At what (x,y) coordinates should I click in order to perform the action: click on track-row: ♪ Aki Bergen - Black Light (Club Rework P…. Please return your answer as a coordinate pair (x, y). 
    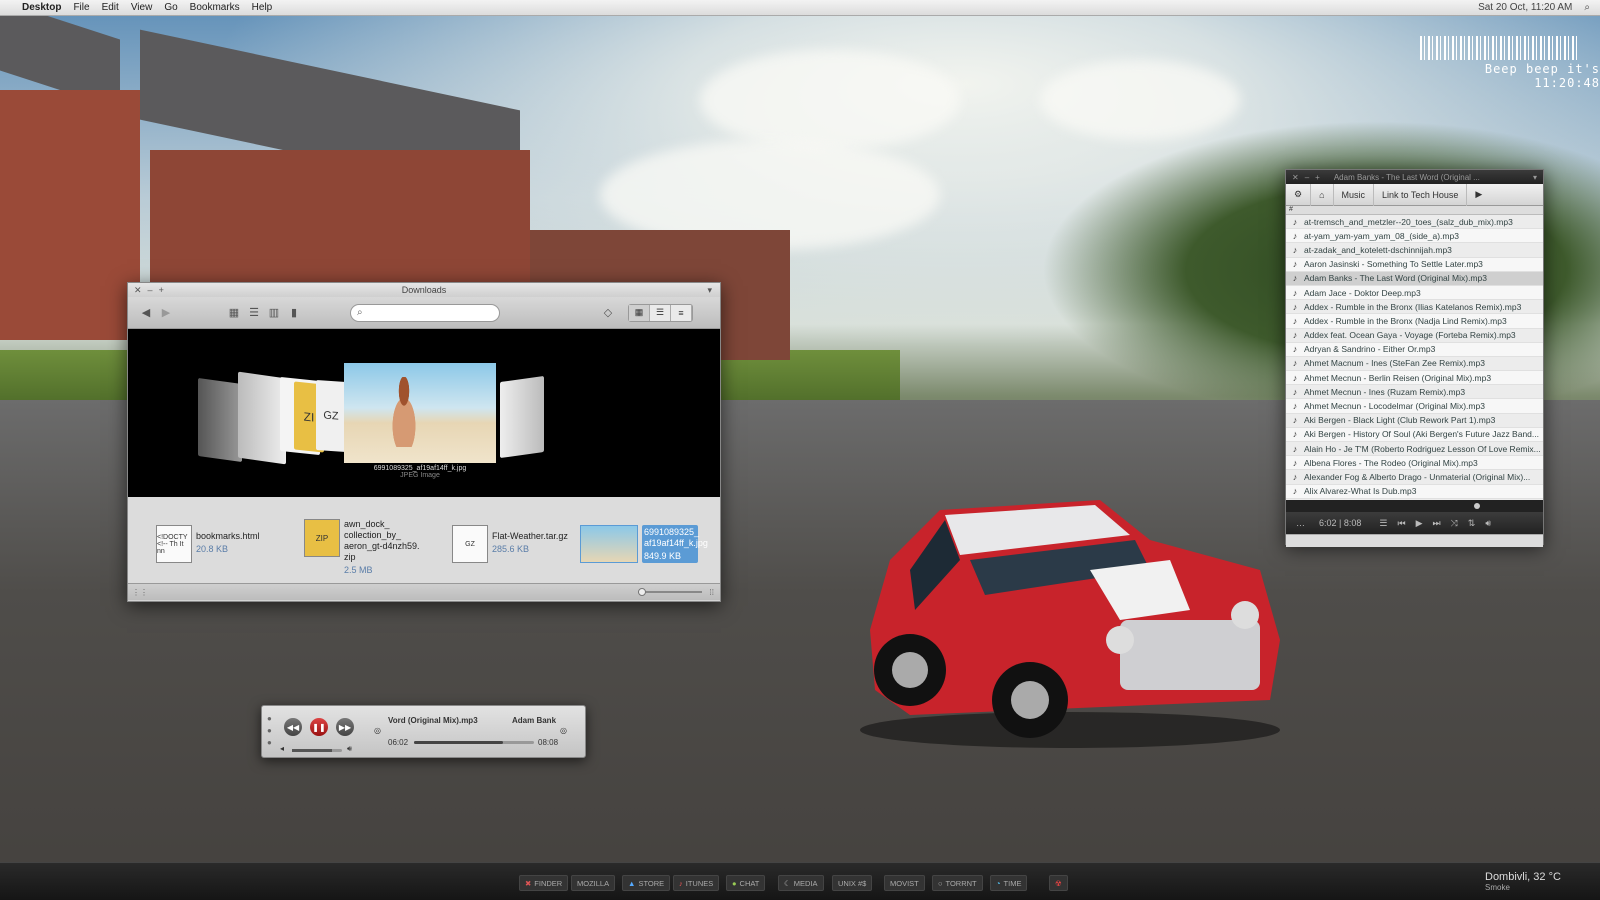
    Looking at the image, I should click on (1414, 421).